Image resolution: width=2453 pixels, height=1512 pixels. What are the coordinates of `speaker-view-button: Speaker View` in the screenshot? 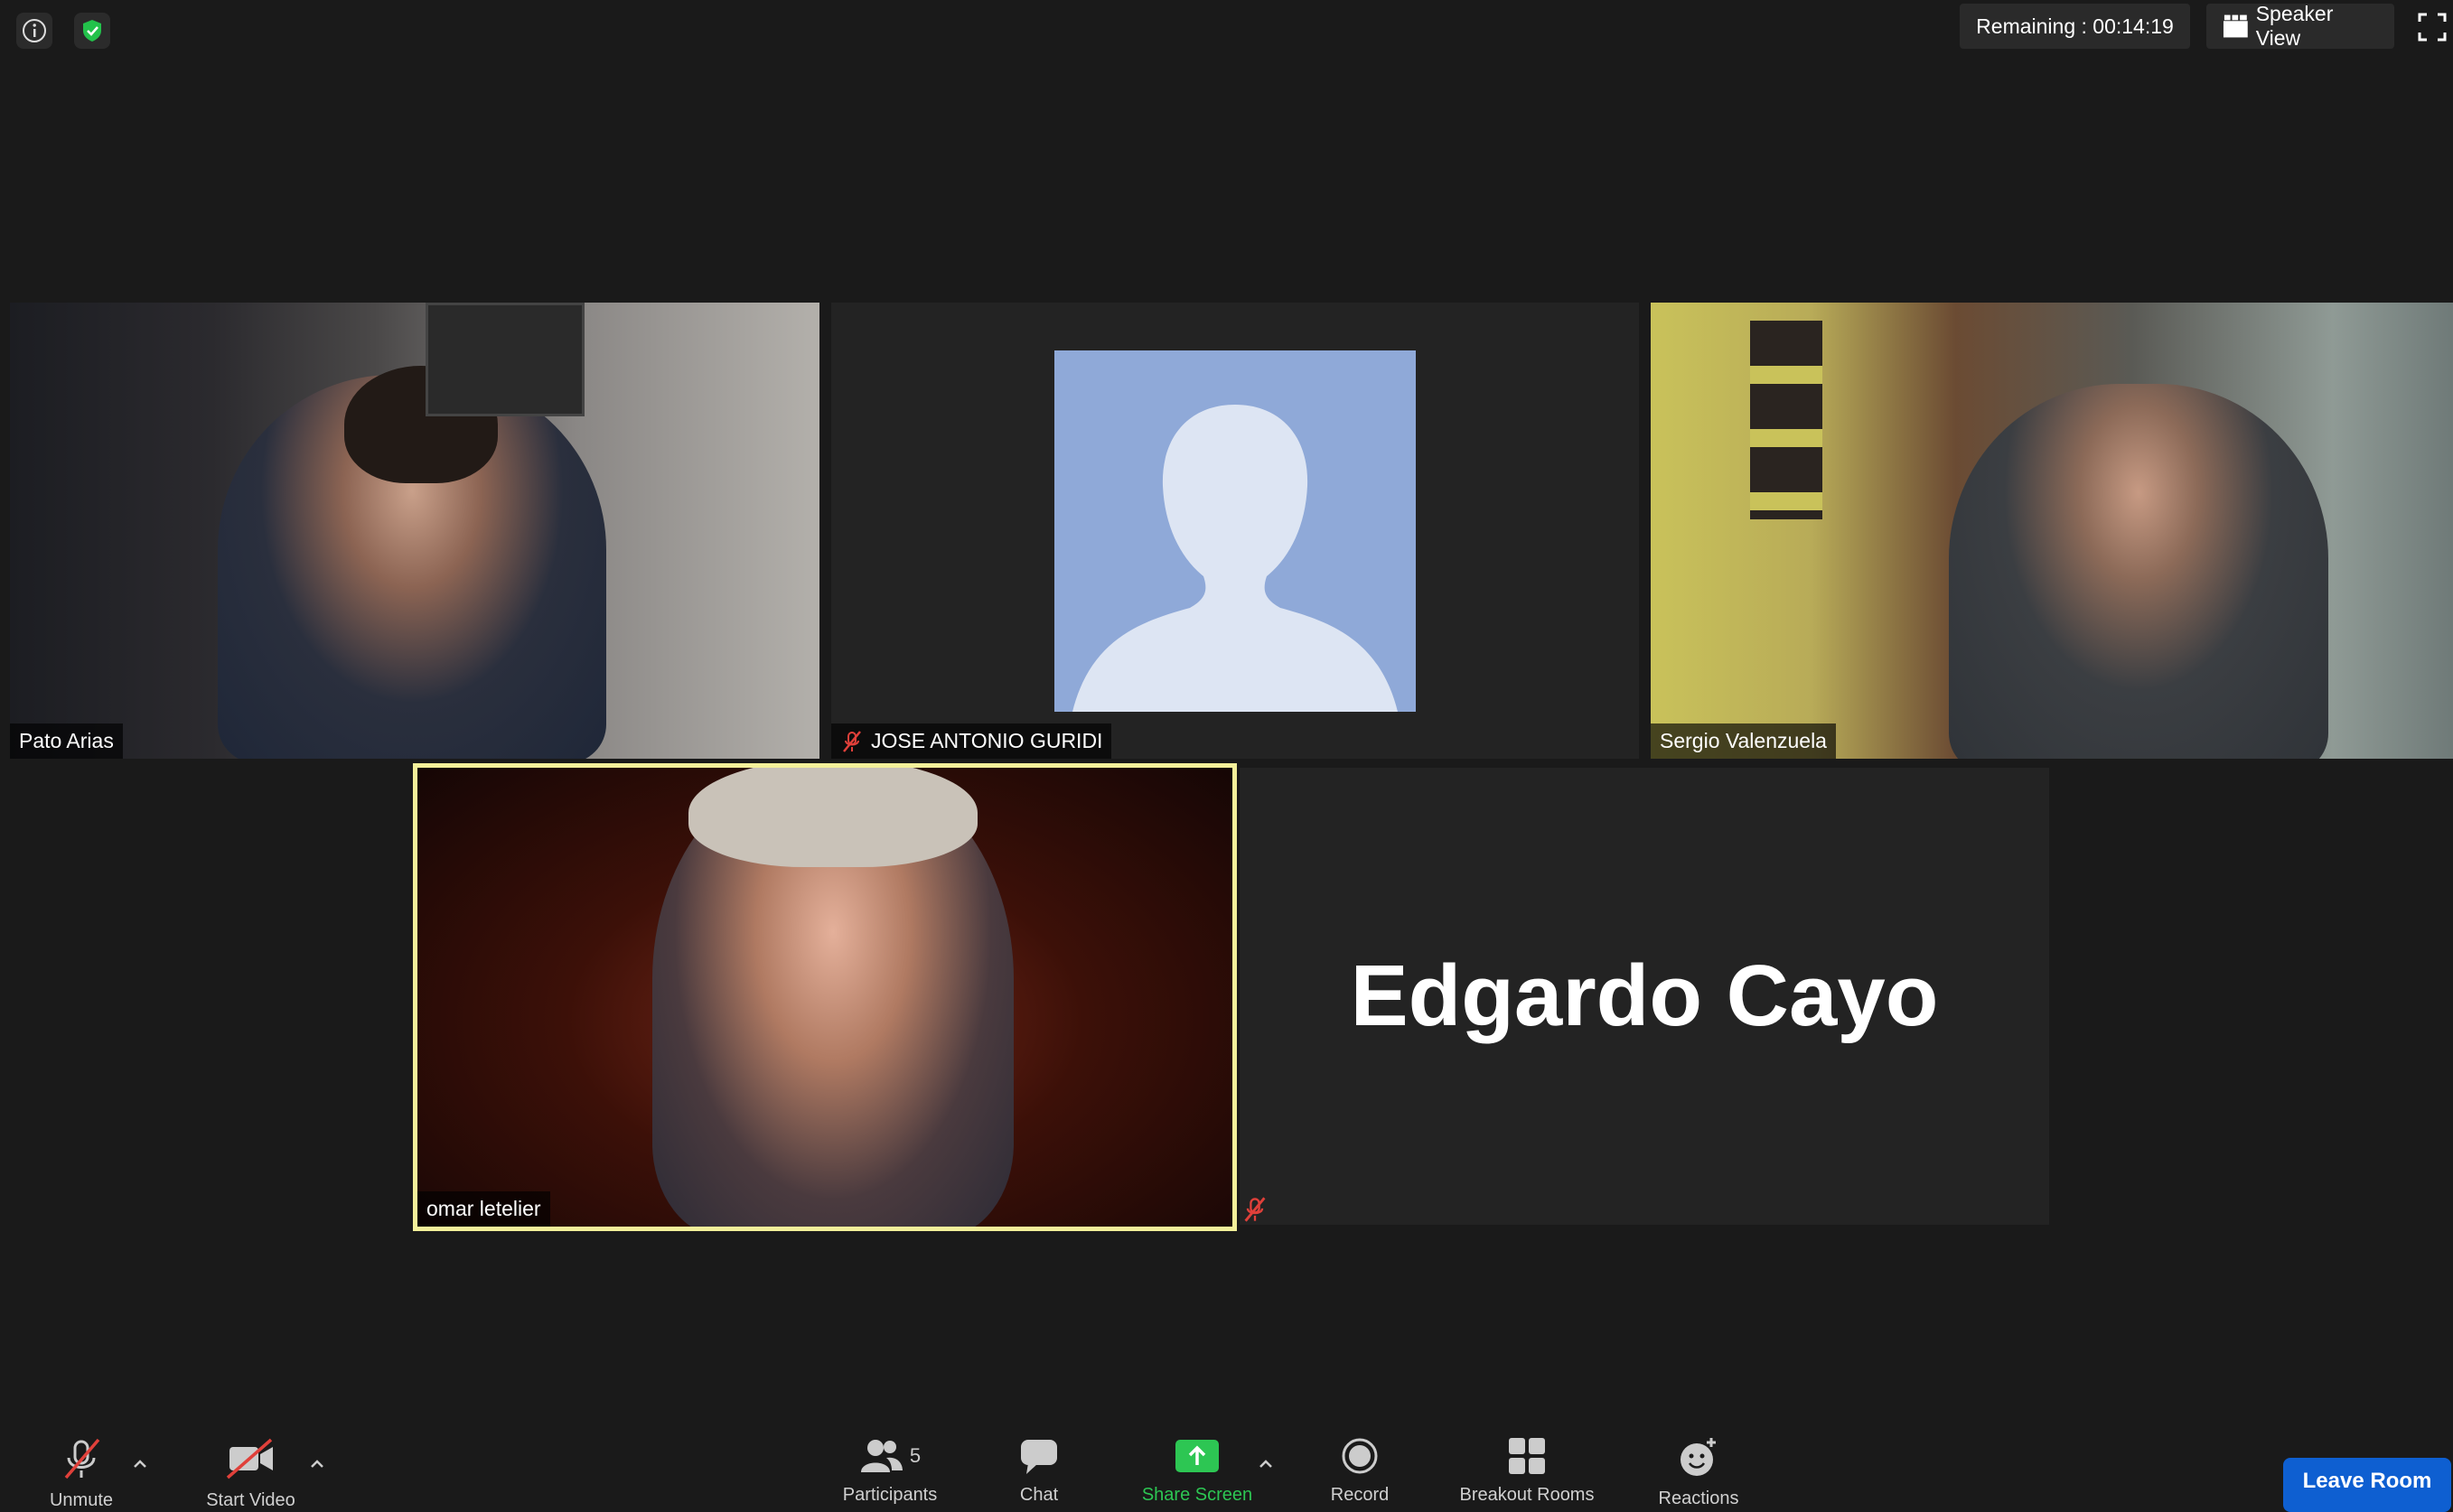 It's located at (2300, 26).